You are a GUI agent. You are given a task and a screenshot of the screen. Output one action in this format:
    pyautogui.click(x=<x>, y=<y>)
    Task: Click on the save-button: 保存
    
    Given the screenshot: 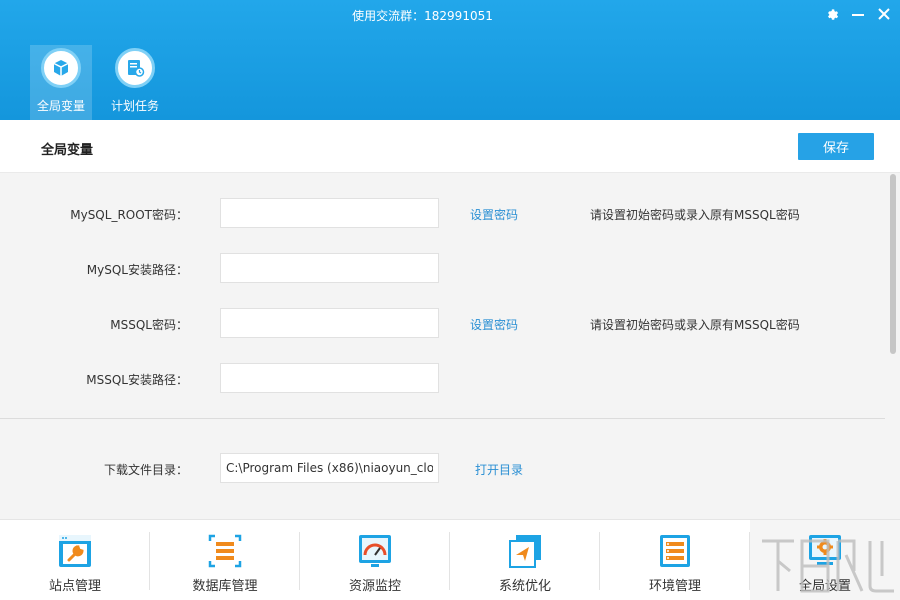 What is the action you would take?
    pyautogui.click(x=836, y=146)
    